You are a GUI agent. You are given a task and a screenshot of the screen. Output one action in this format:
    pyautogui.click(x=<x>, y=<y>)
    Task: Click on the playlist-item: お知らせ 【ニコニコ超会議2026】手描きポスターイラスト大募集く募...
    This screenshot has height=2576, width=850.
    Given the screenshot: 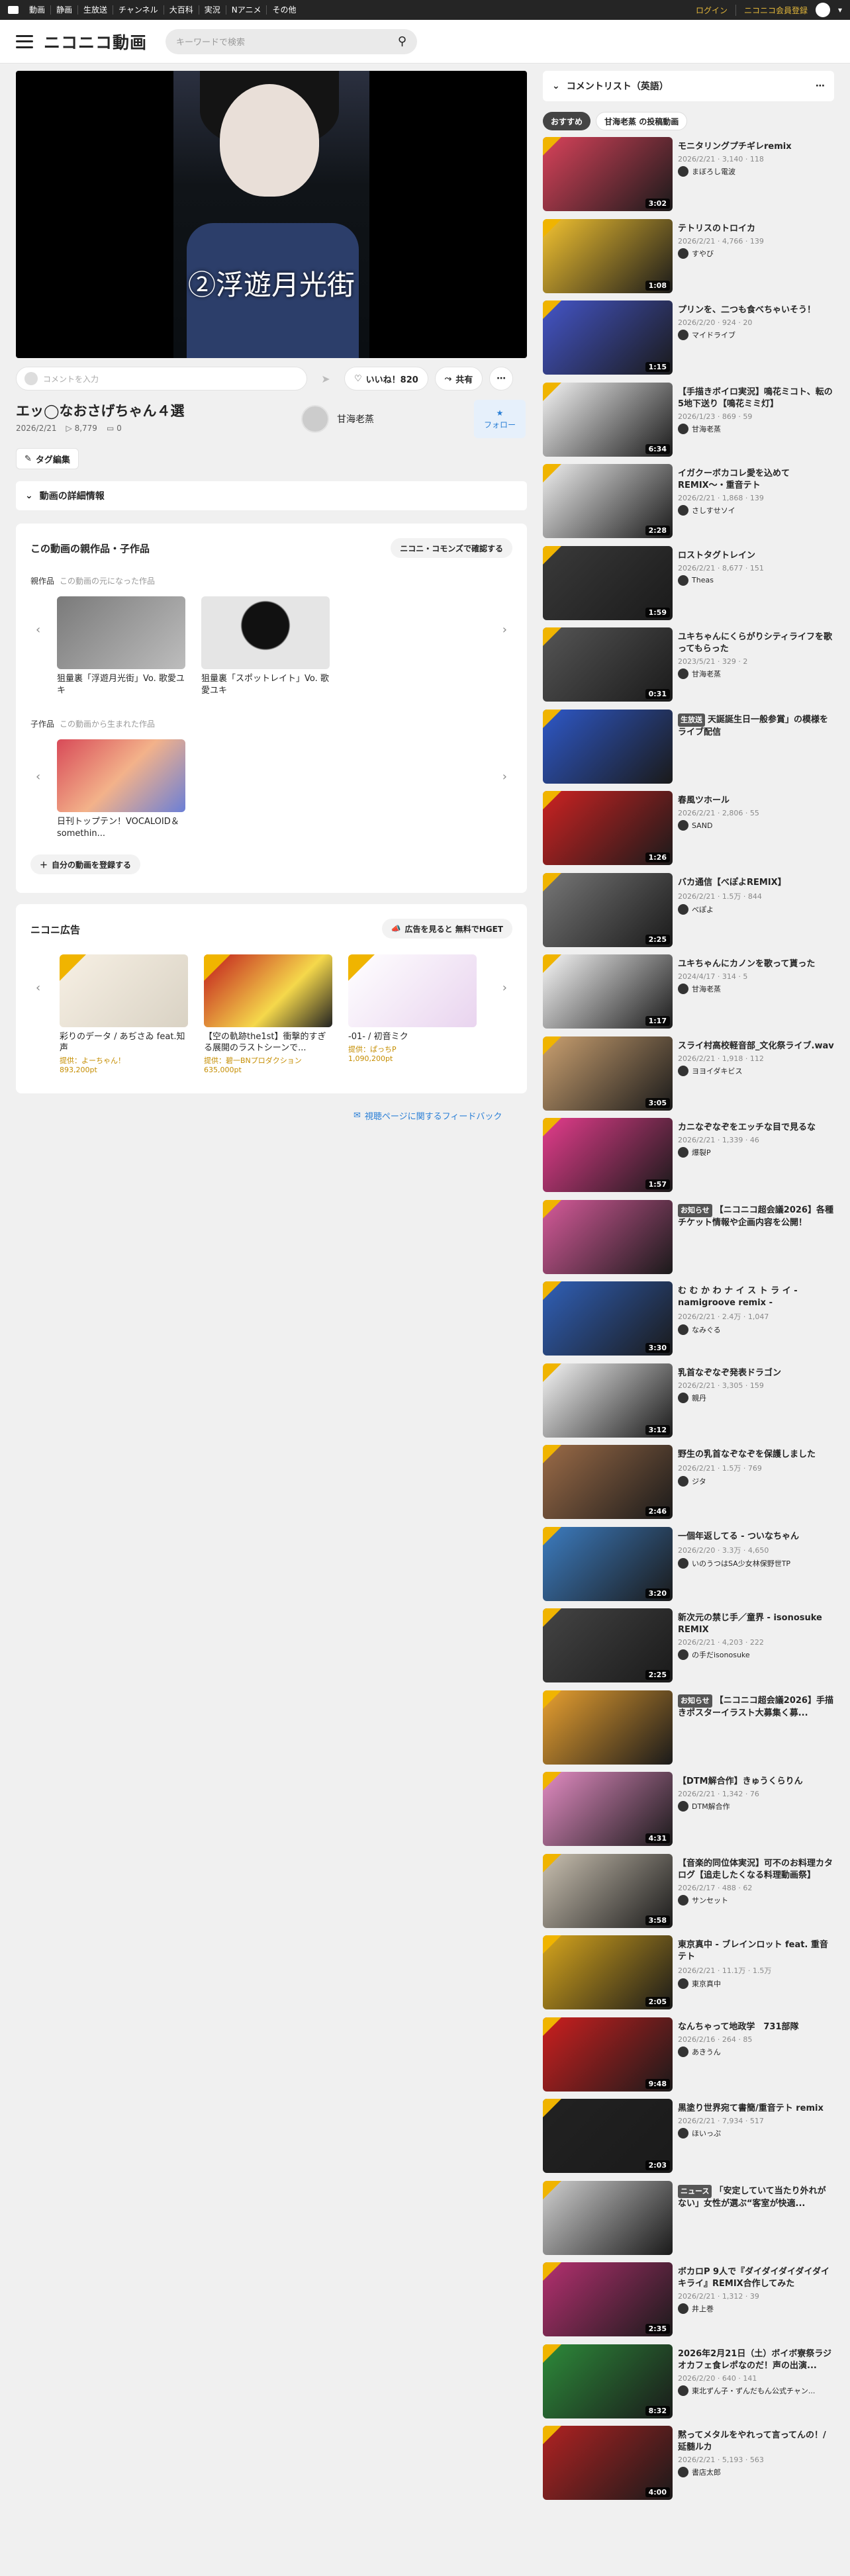 What is the action you would take?
    pyautogui.click(x=688, y=1730)
    